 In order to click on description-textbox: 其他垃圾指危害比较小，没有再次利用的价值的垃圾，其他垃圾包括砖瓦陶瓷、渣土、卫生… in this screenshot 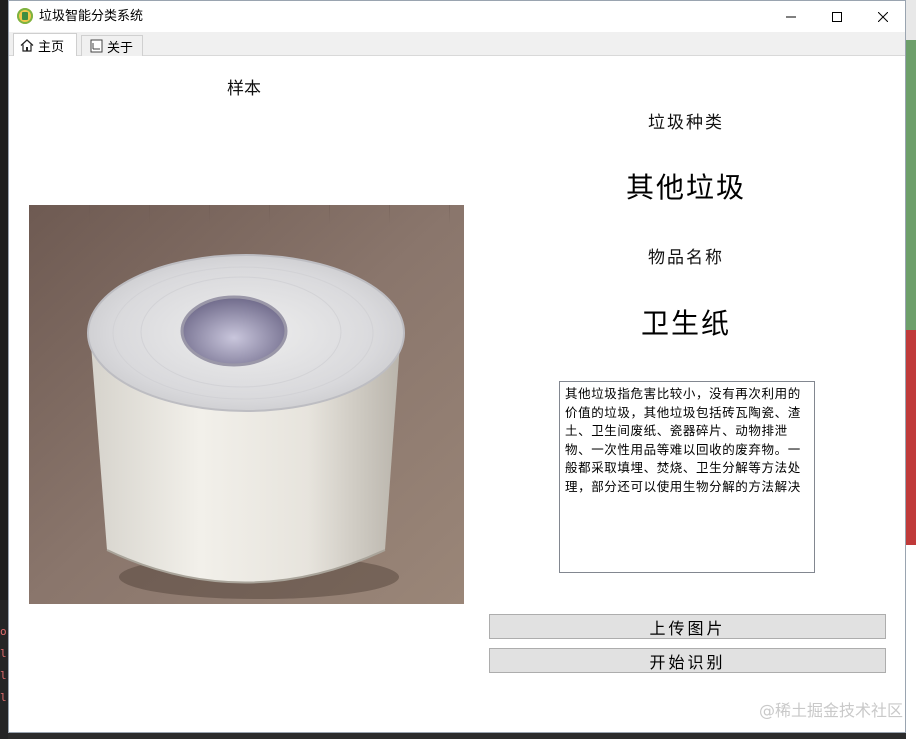, I will do `click(687, 477)`.